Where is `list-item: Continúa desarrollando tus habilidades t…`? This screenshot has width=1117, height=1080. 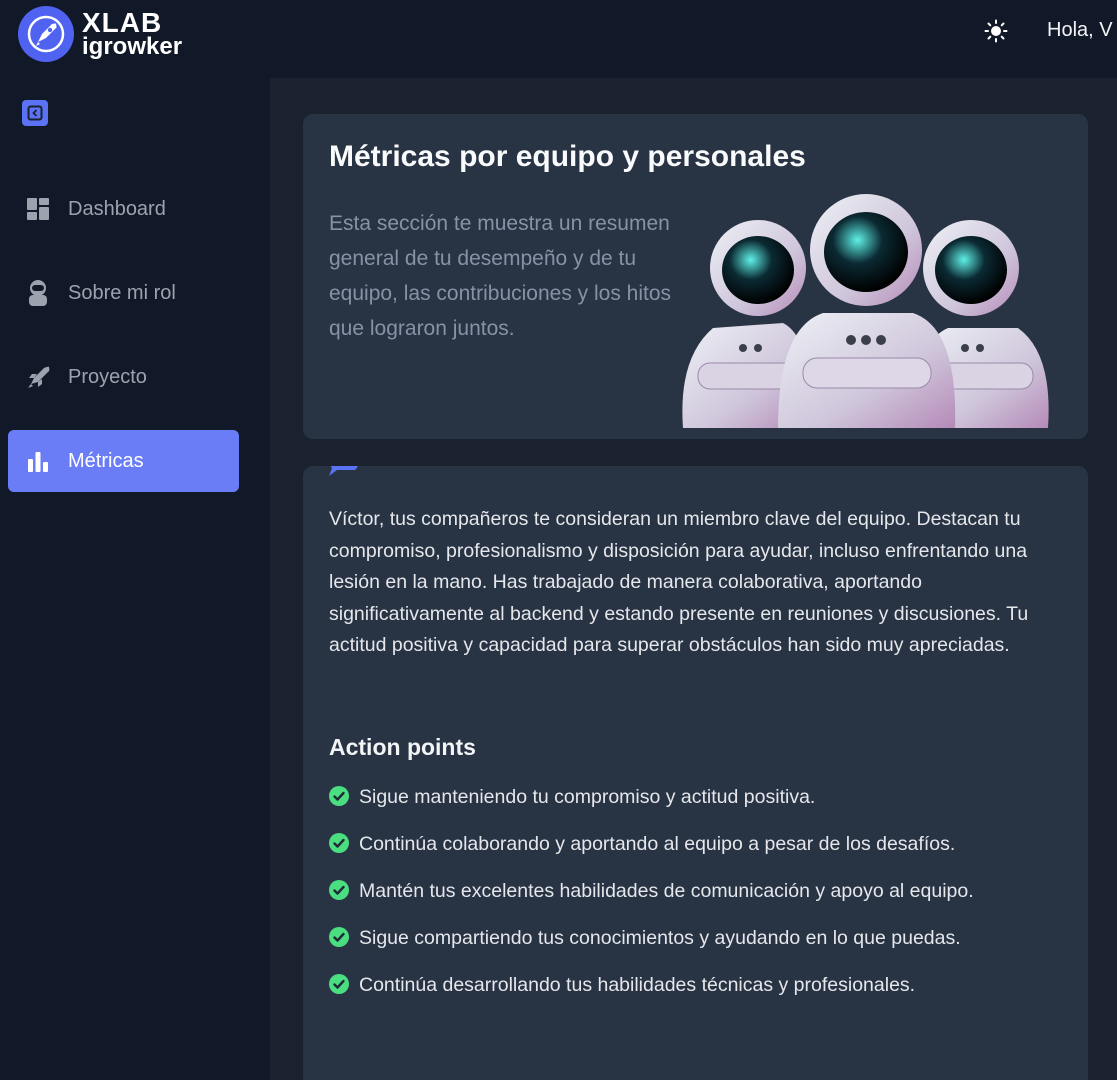 list-item: Continúa desarrollando tus habilidades t… is located at coordinates (699, 985).